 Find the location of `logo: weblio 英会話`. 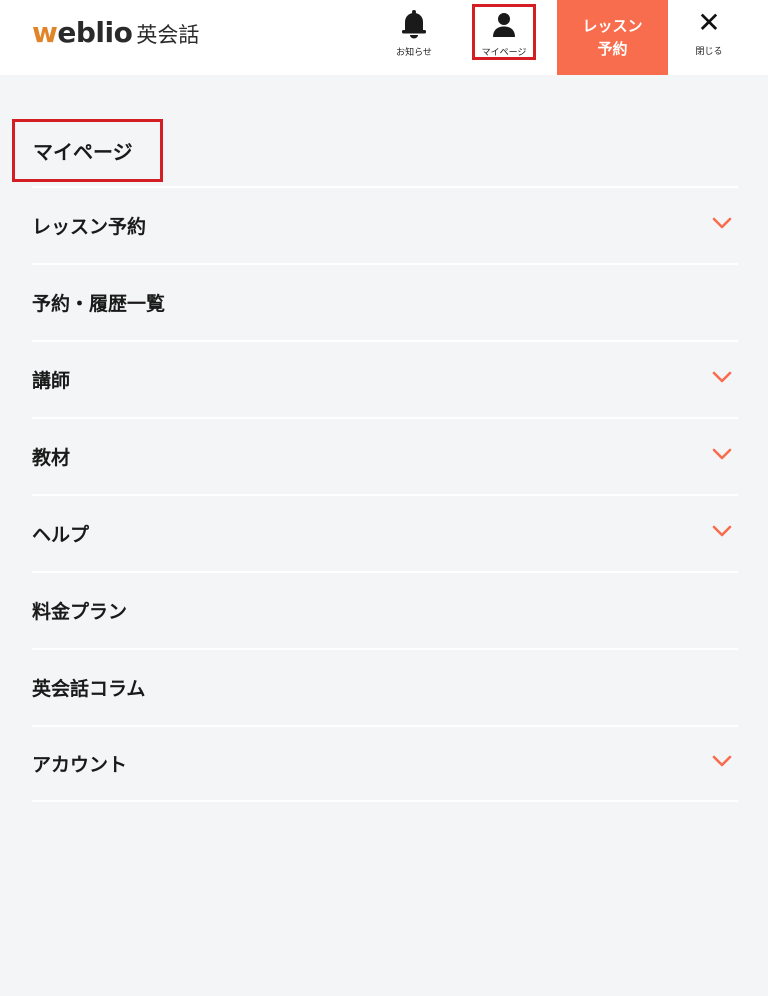

logo: weblio 英会話 is located at coordinates (115, 34).